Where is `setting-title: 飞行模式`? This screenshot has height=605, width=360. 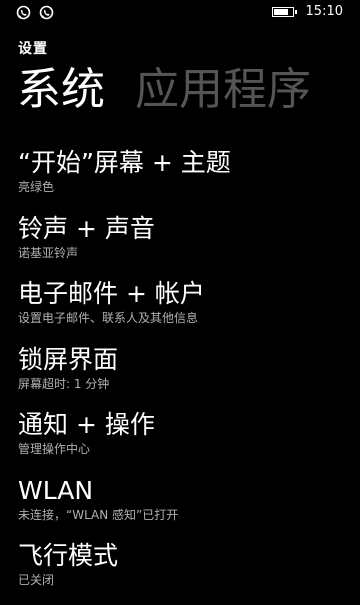 setting-title: 飞行模式 is located at coordinates (68, 555).